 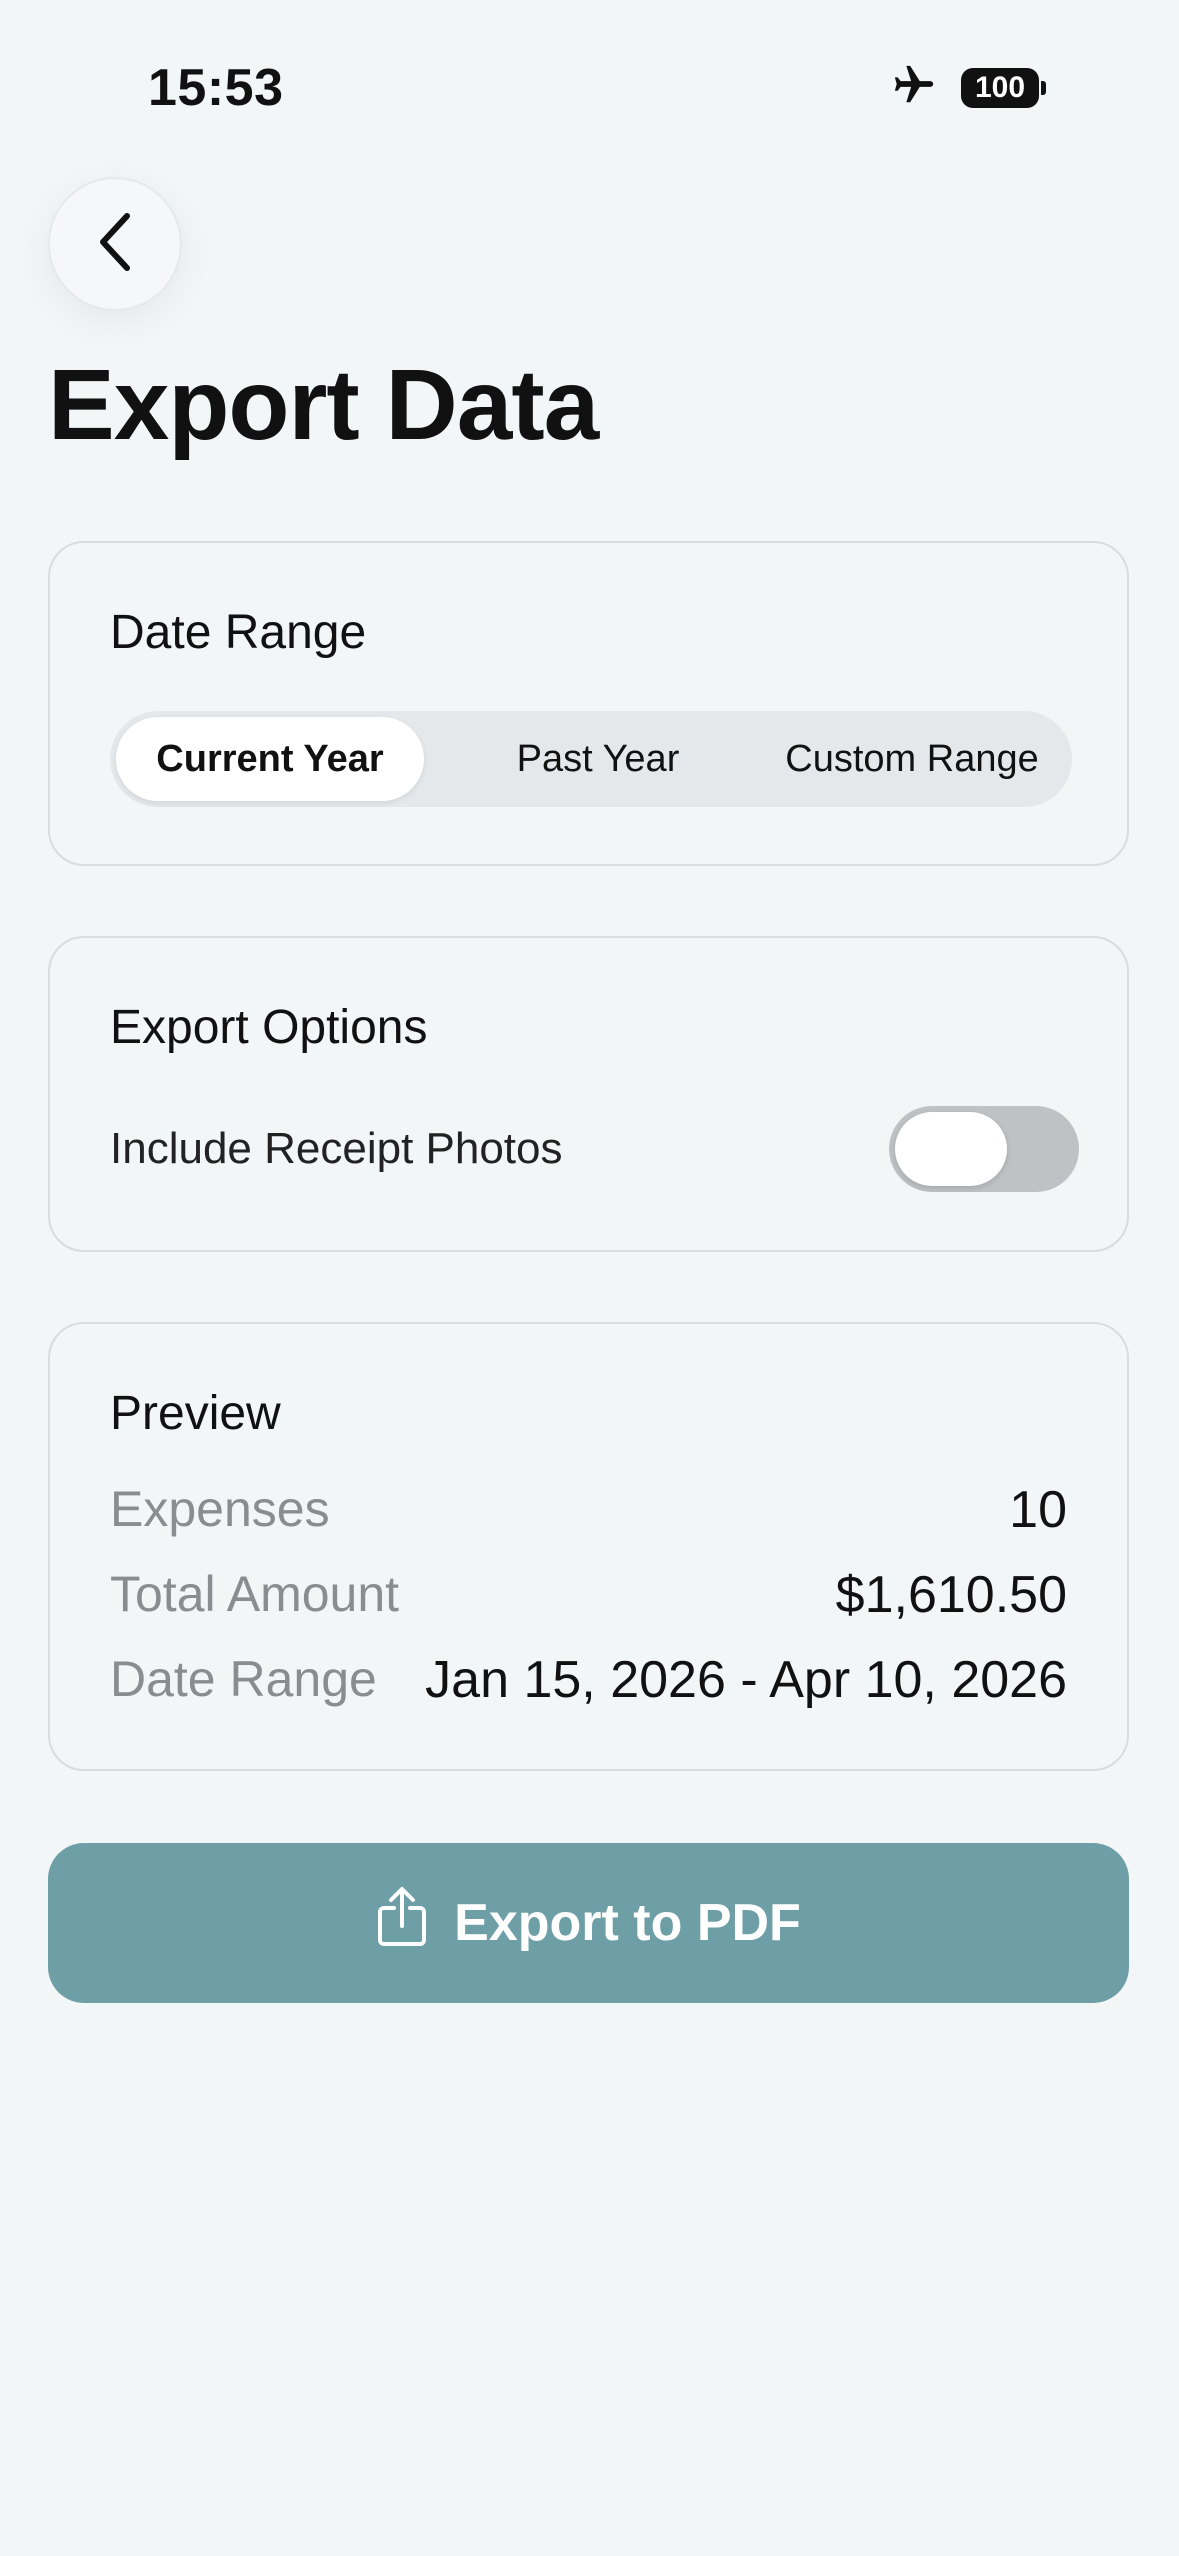 What do you see at coordinates (255, 1594) in the screenshot?
I see `preview-total-label: Total Amount` at bounding box center [255, 1594].